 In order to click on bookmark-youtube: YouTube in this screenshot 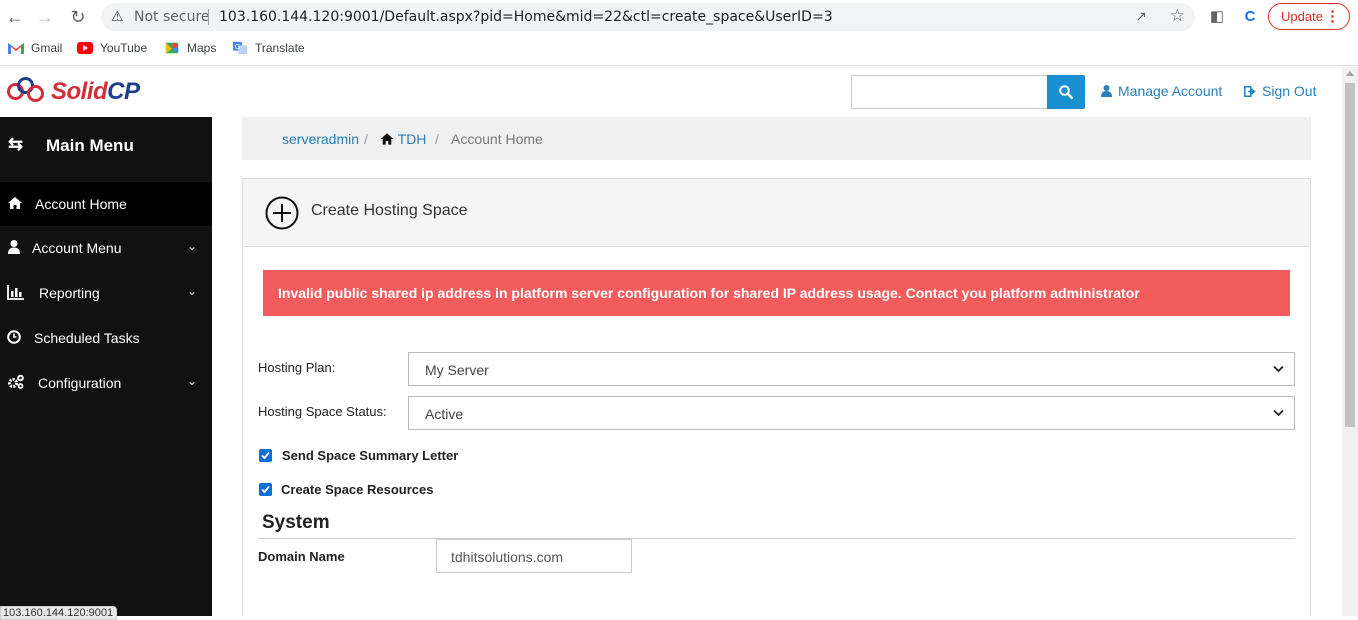, I will do `click(112, 48)`.